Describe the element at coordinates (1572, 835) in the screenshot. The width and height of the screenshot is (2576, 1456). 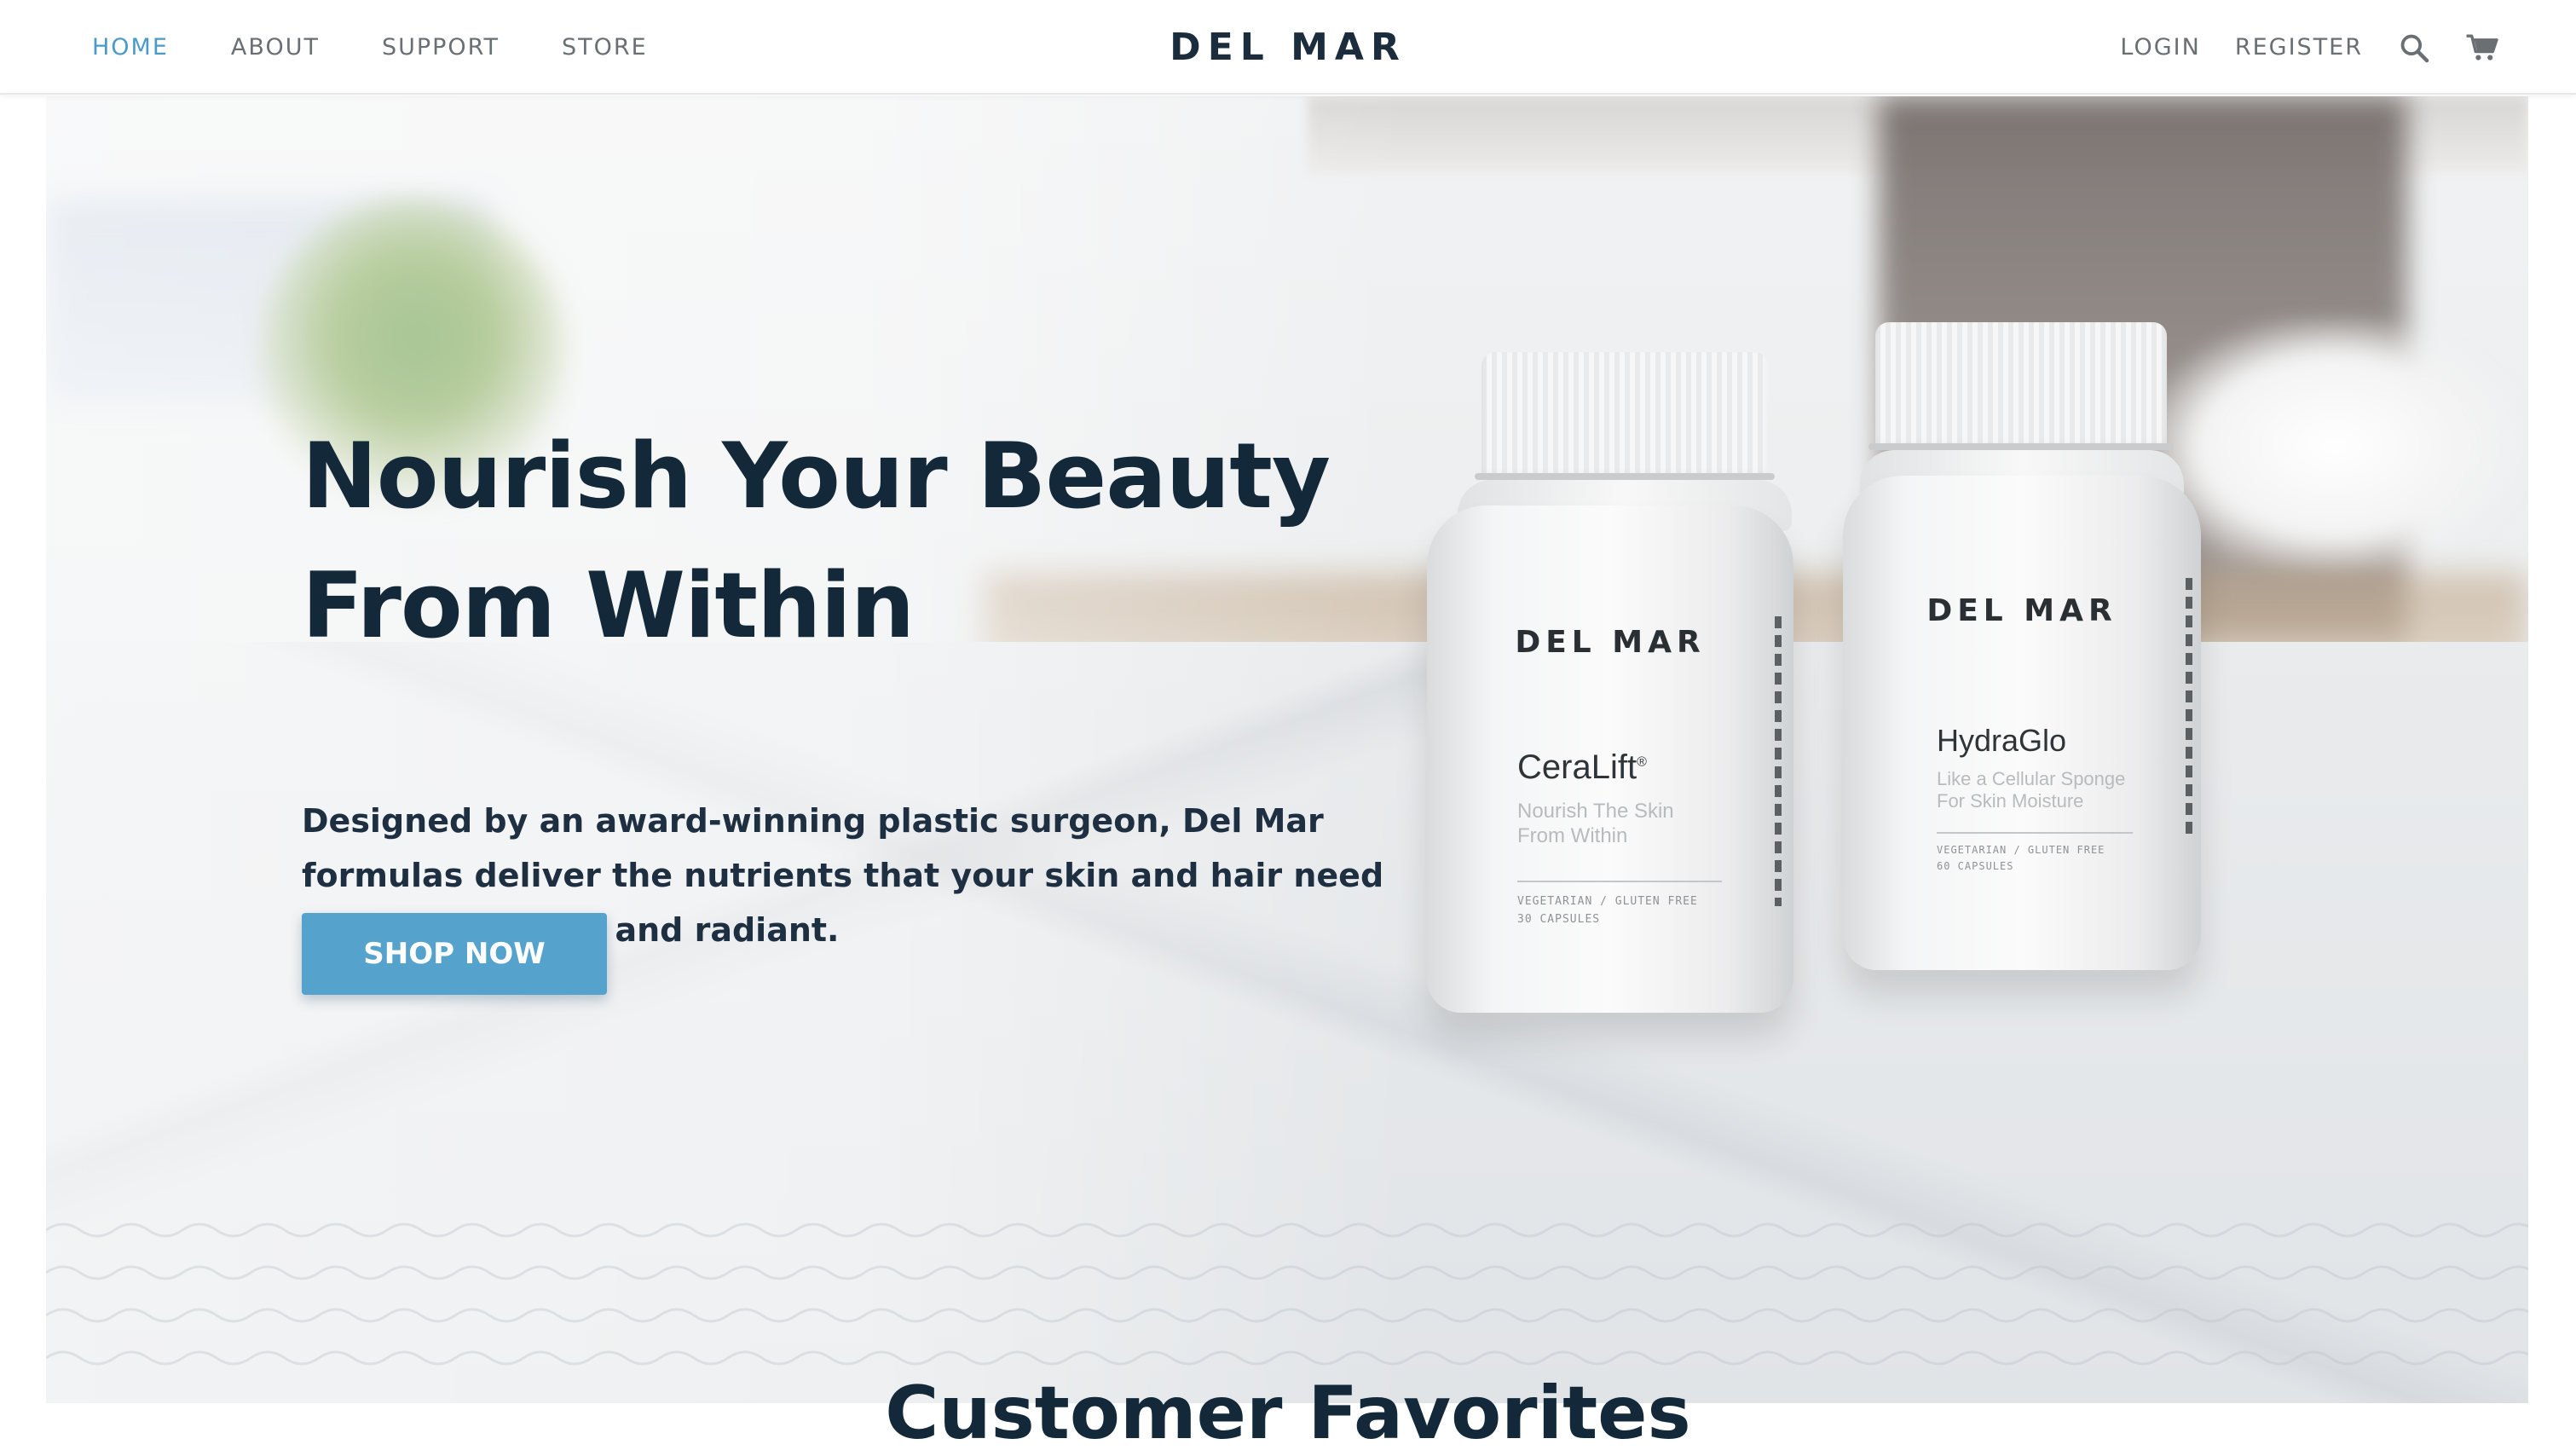
I see `bottle-tagline-line-2: From Within` at that location.